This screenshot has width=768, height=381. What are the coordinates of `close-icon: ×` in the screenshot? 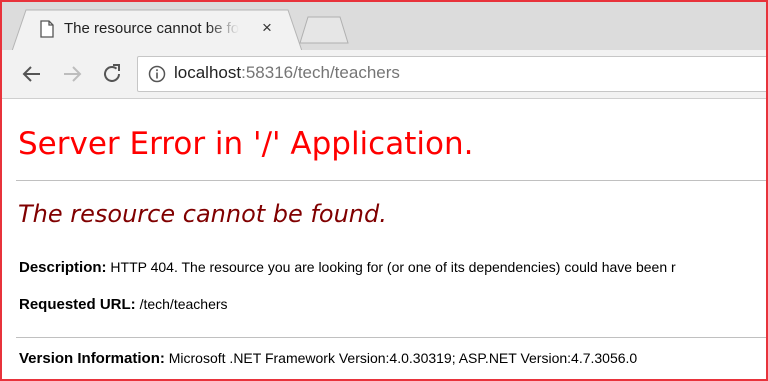 It's located at (267, 28).